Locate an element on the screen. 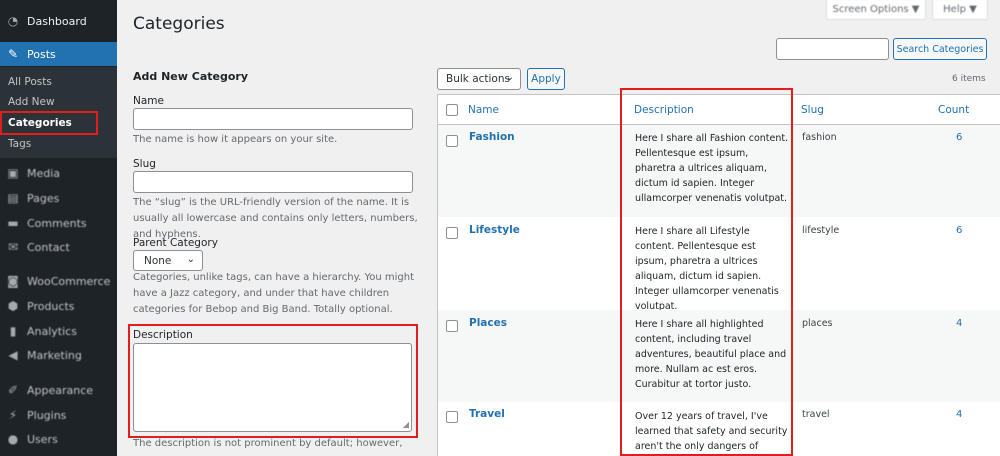 Image resolution: width=1000 pixels, height=456 pixels. category-slug: fashion is located at coordinates (819, 137).